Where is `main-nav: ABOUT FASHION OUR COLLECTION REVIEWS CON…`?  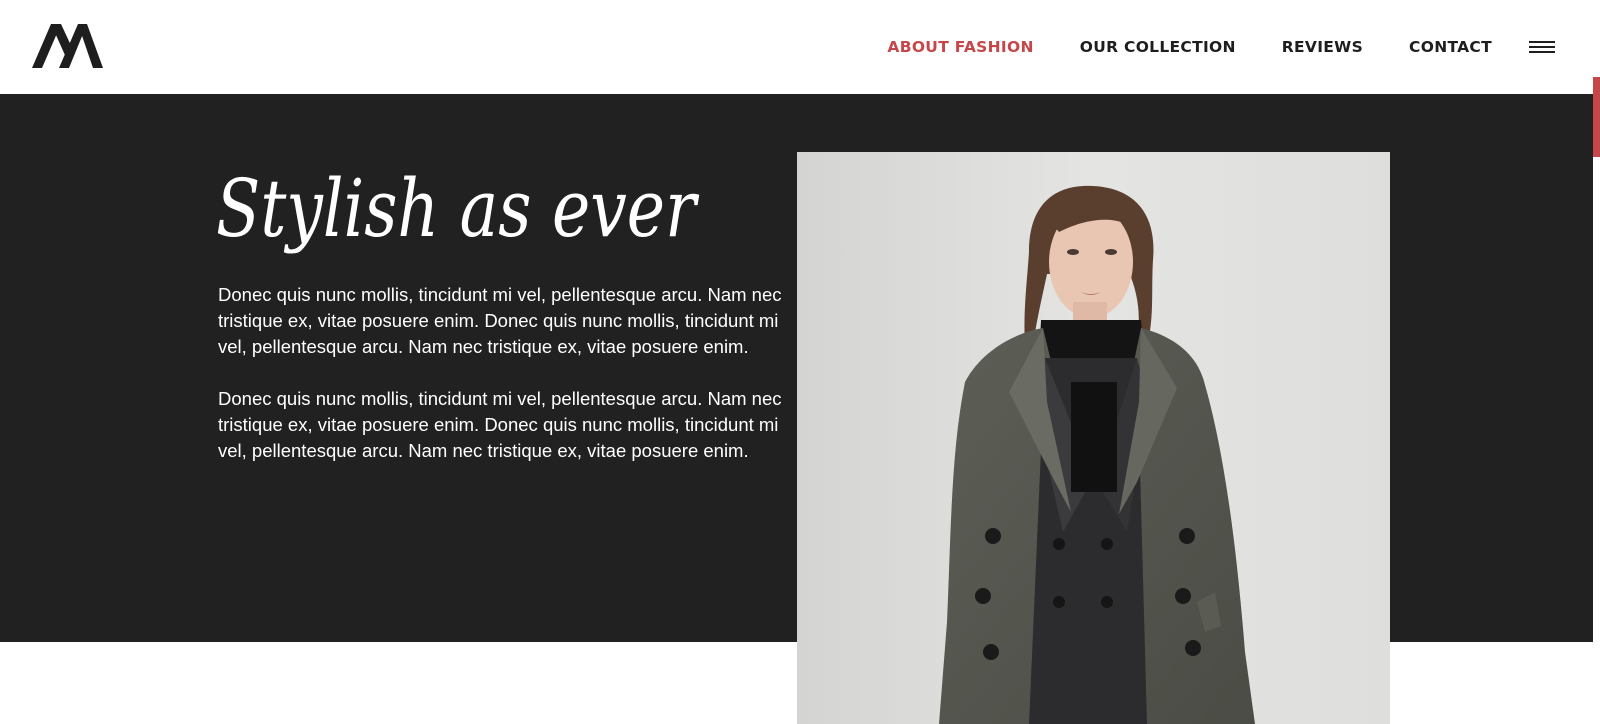 main-nav: ABOUT FASHION OUR COLLECTION REVIEWS CON… is located at coordinates (1189, 47).